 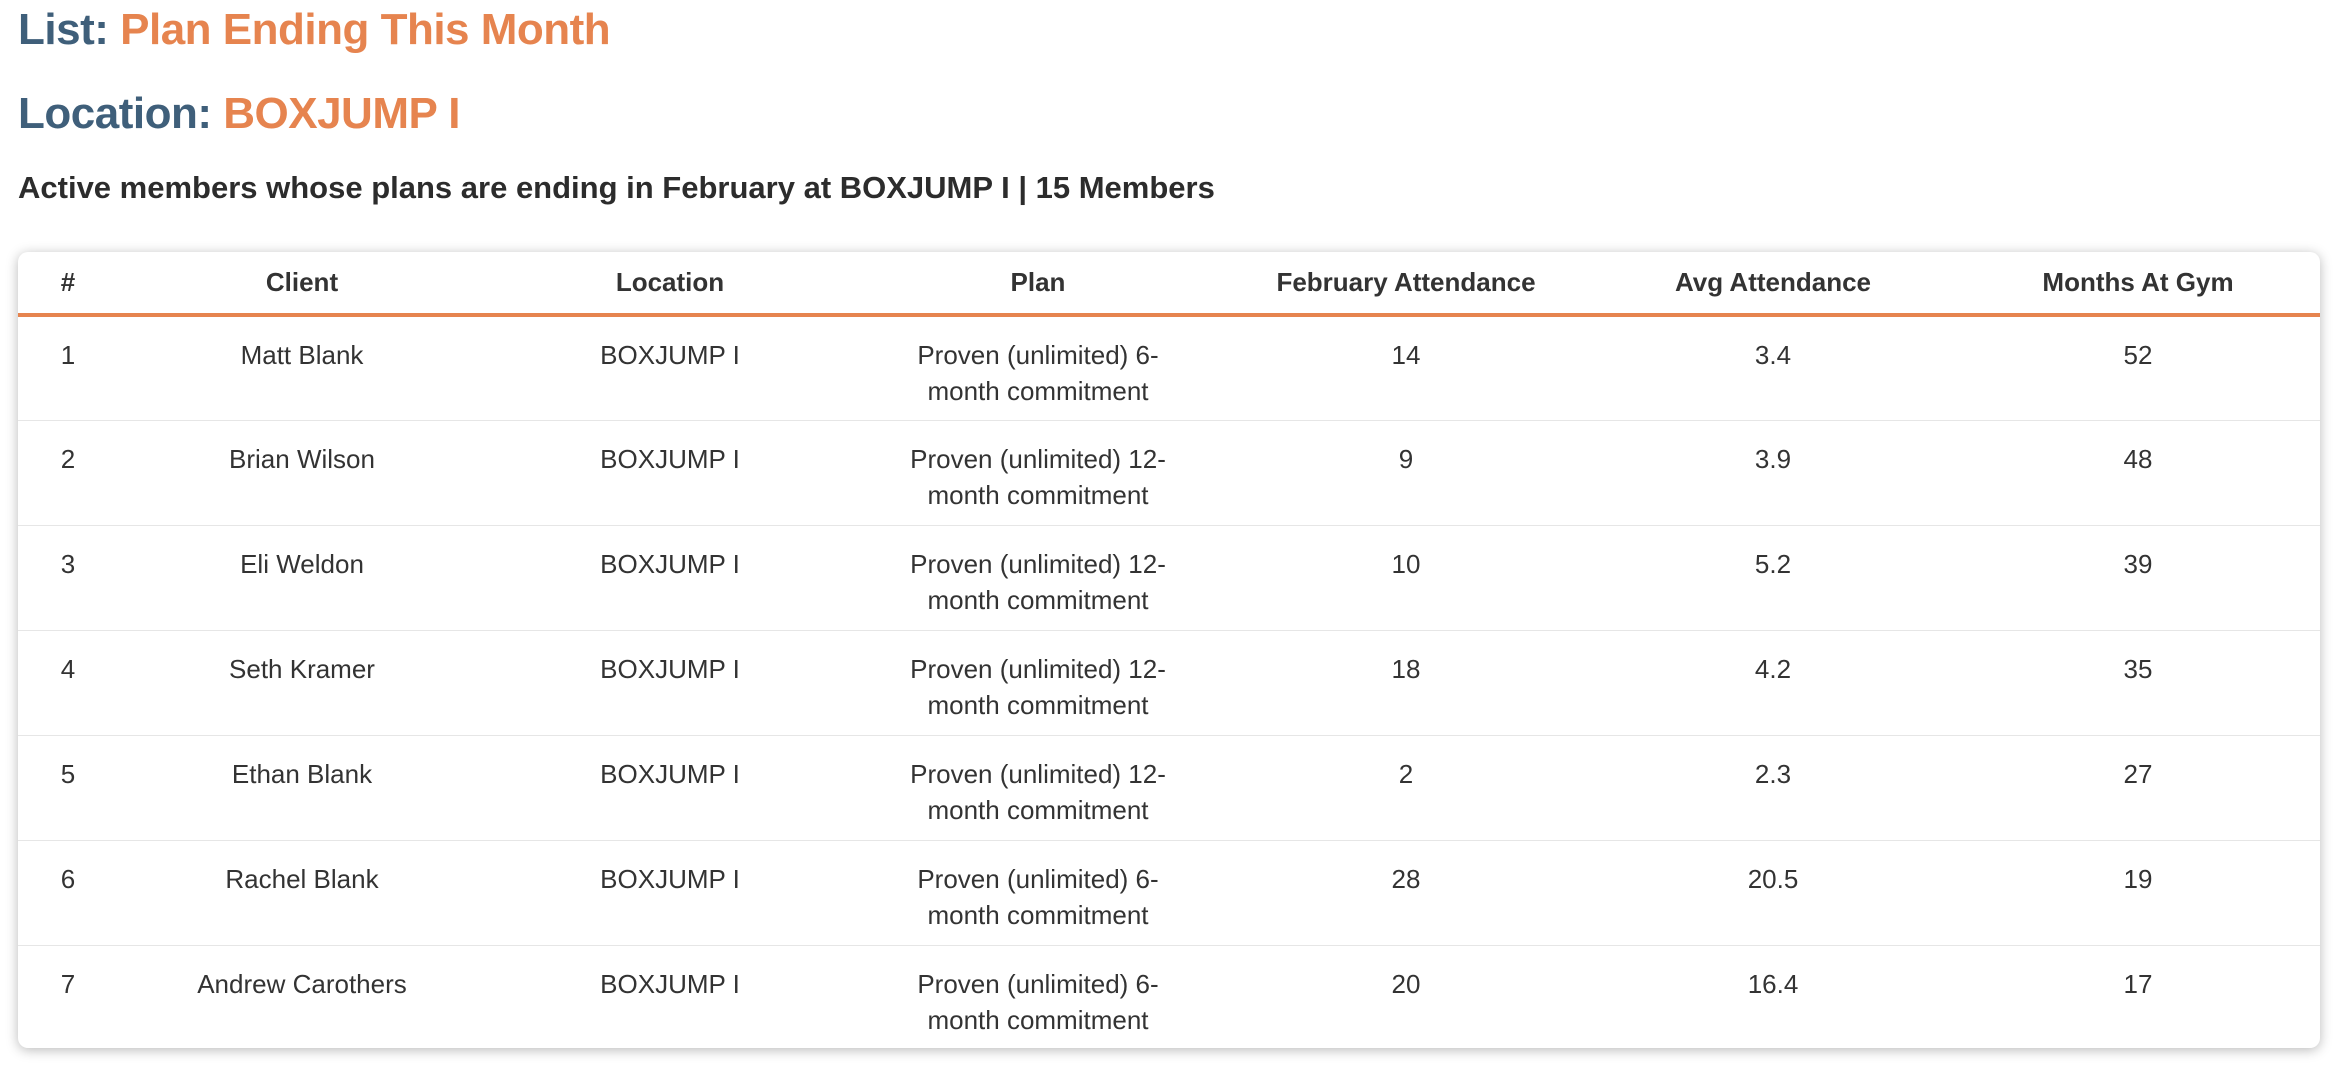 I want to click on months-at-gym-cell: 39, so click(x=2138, y=578).